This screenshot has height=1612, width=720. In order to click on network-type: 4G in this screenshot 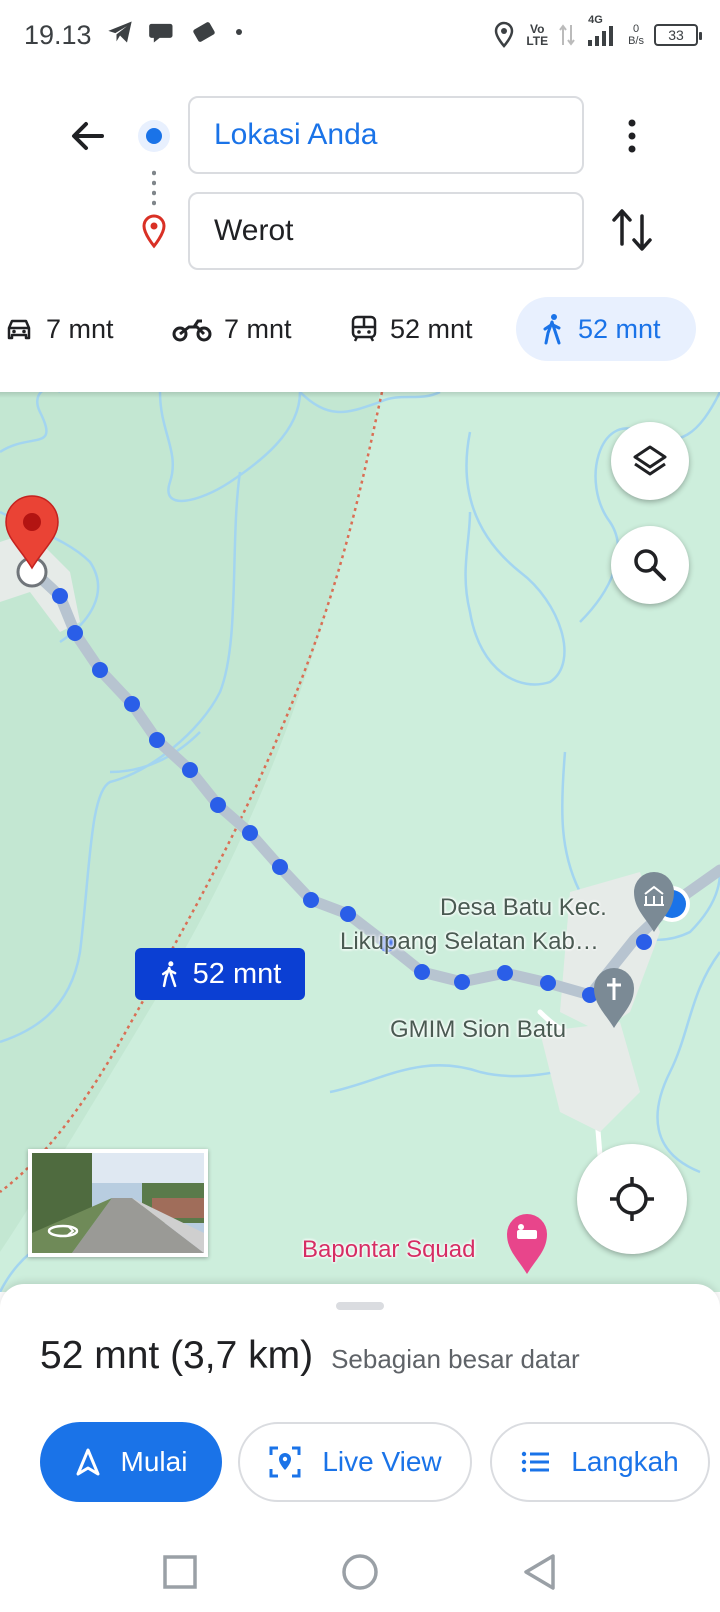, I will do `click(595, 20)`.